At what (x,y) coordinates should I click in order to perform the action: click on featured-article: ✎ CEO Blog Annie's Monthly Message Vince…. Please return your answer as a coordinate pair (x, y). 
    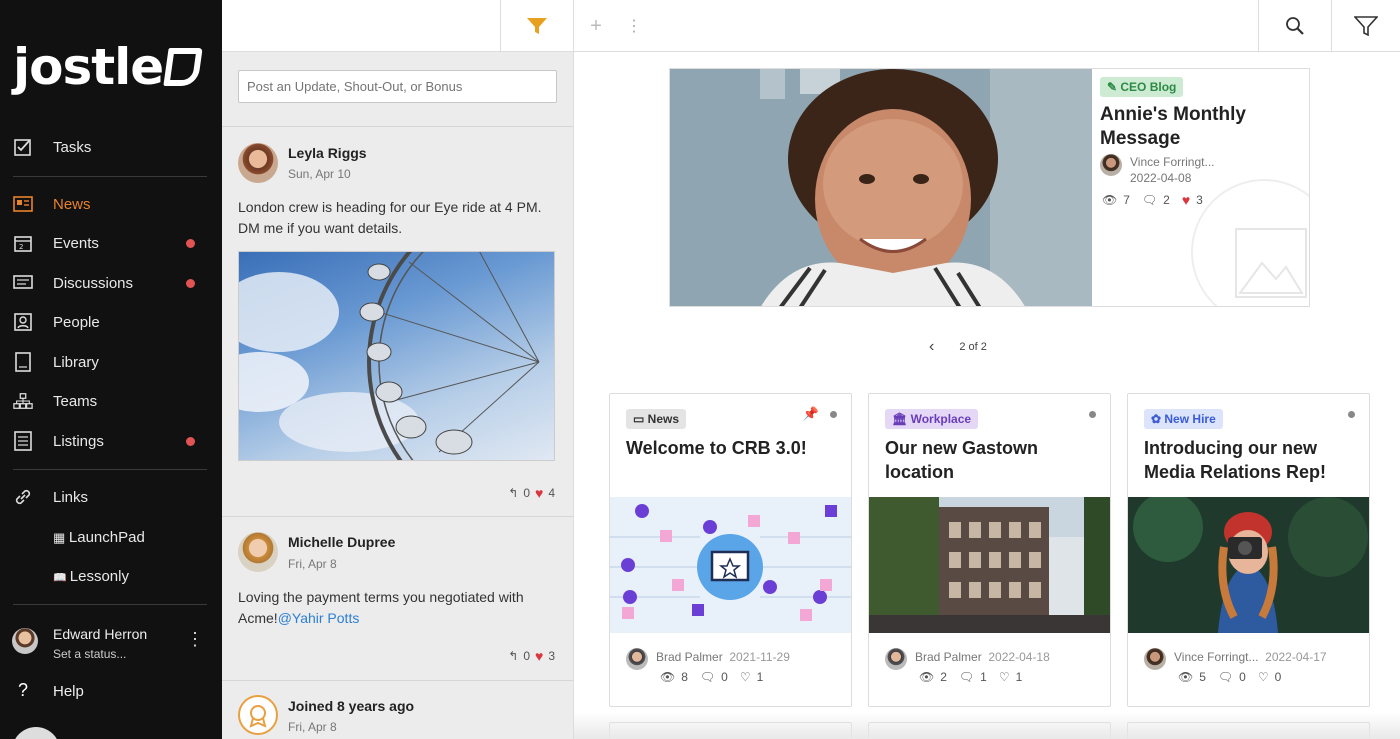
    Looking at the image, I should click on (989, 187).